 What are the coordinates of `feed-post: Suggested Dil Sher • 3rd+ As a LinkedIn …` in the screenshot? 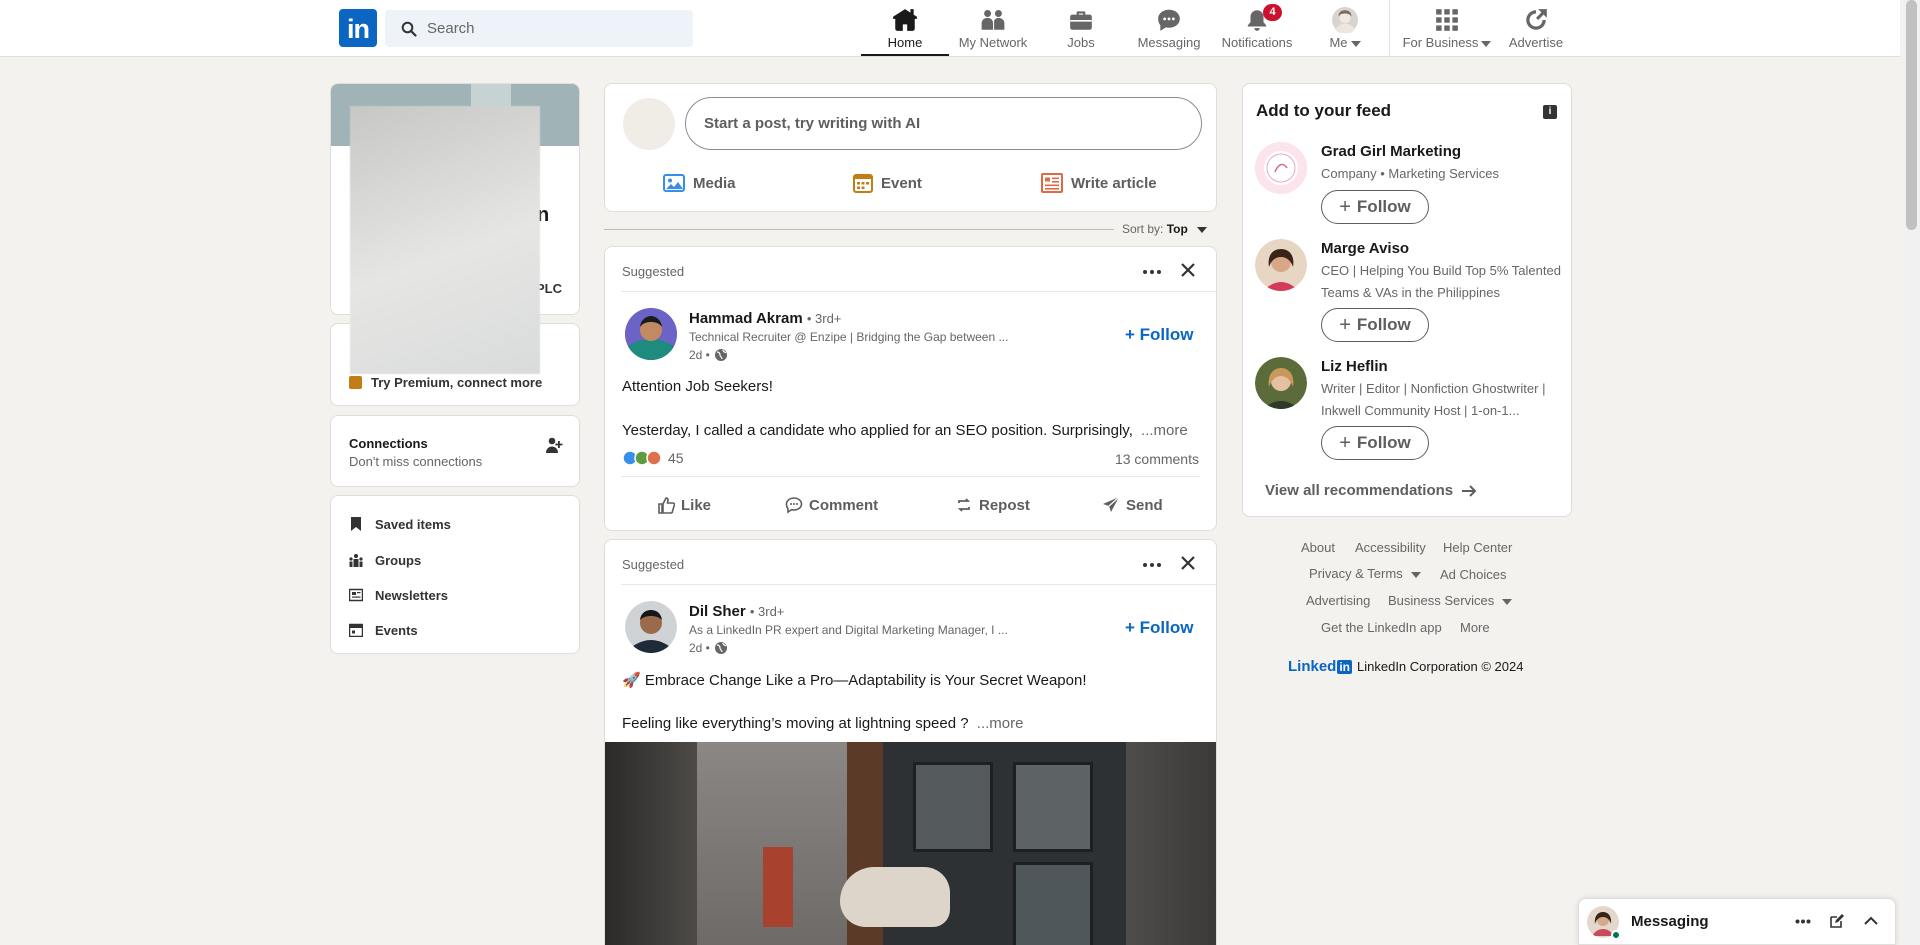 It's located at (910, 742).